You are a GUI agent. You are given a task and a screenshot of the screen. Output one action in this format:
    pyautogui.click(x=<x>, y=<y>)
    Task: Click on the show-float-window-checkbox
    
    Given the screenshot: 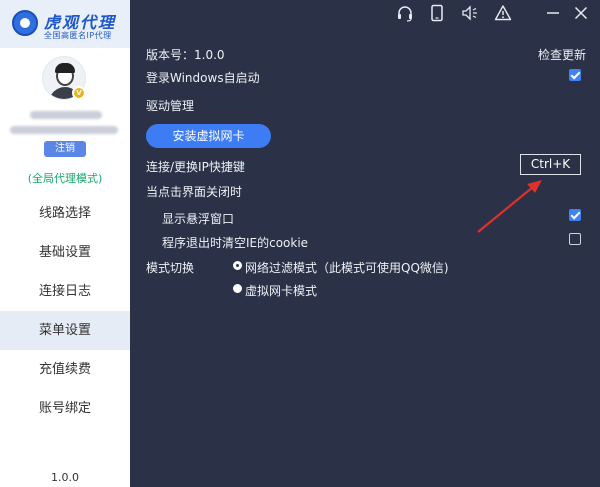 What is the action you would take?
    pyautogui.click(x=575, y=215)
    